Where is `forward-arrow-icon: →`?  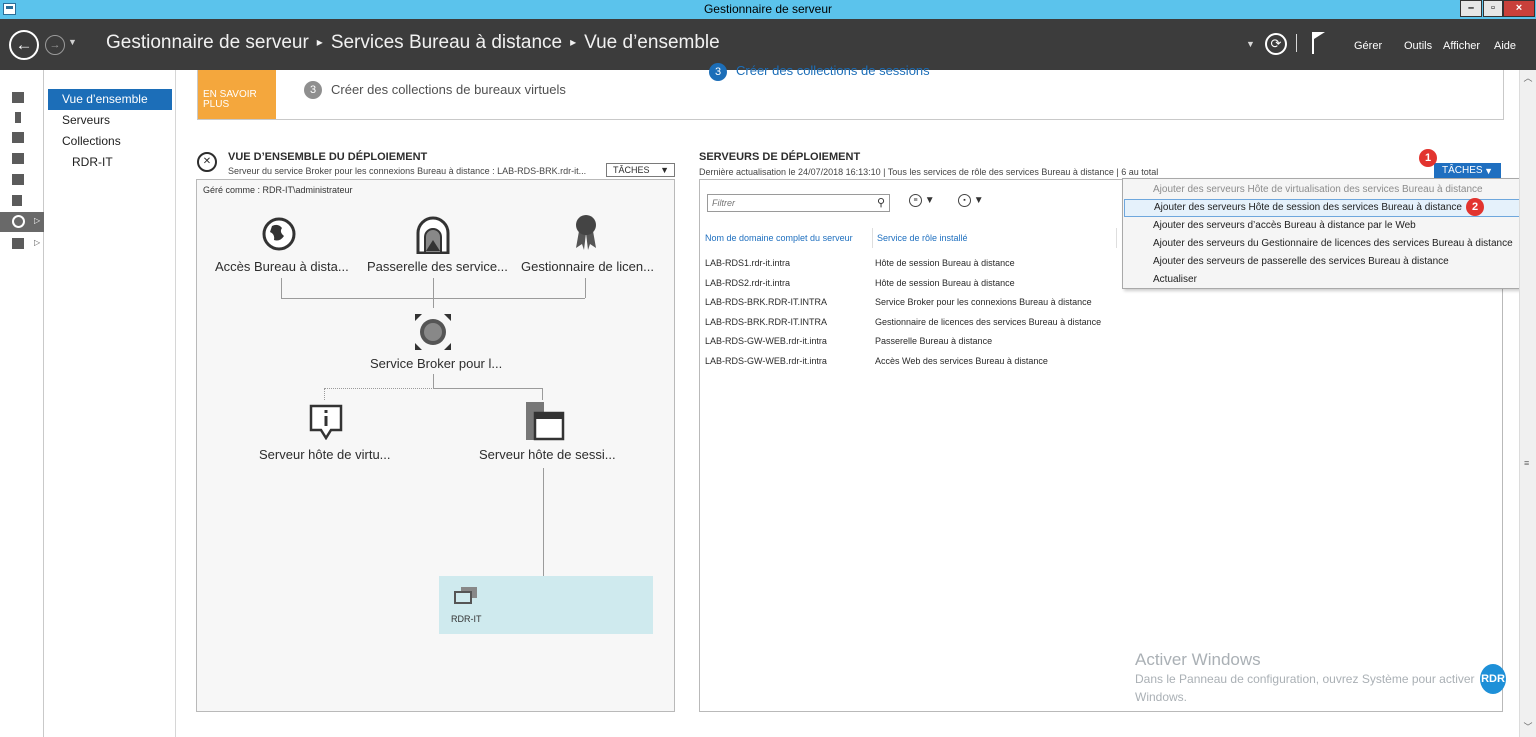
forward-arrow-icon: → is located at coordinates (55, 45).